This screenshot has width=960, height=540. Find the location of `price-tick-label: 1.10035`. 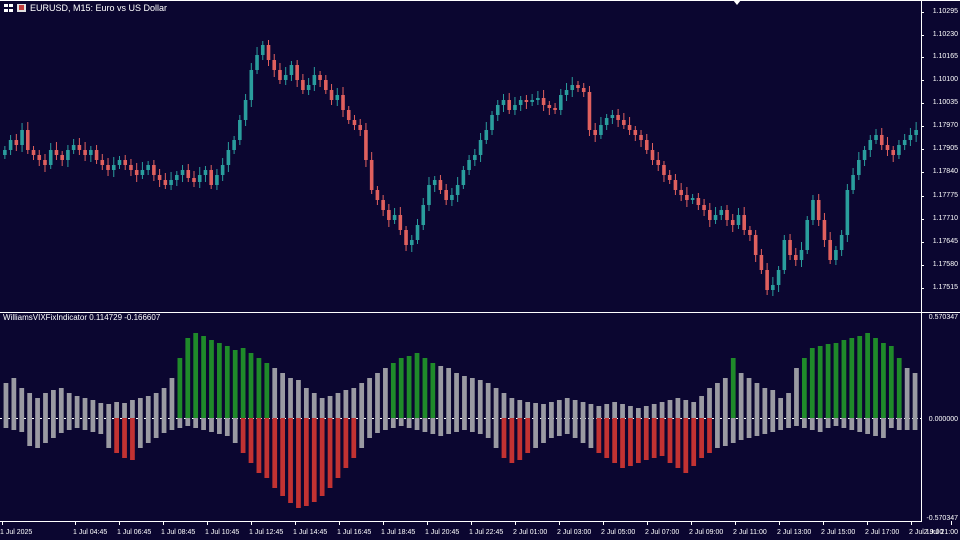

price-tick-label: 1.10035 is located at coordinates (945, 102).